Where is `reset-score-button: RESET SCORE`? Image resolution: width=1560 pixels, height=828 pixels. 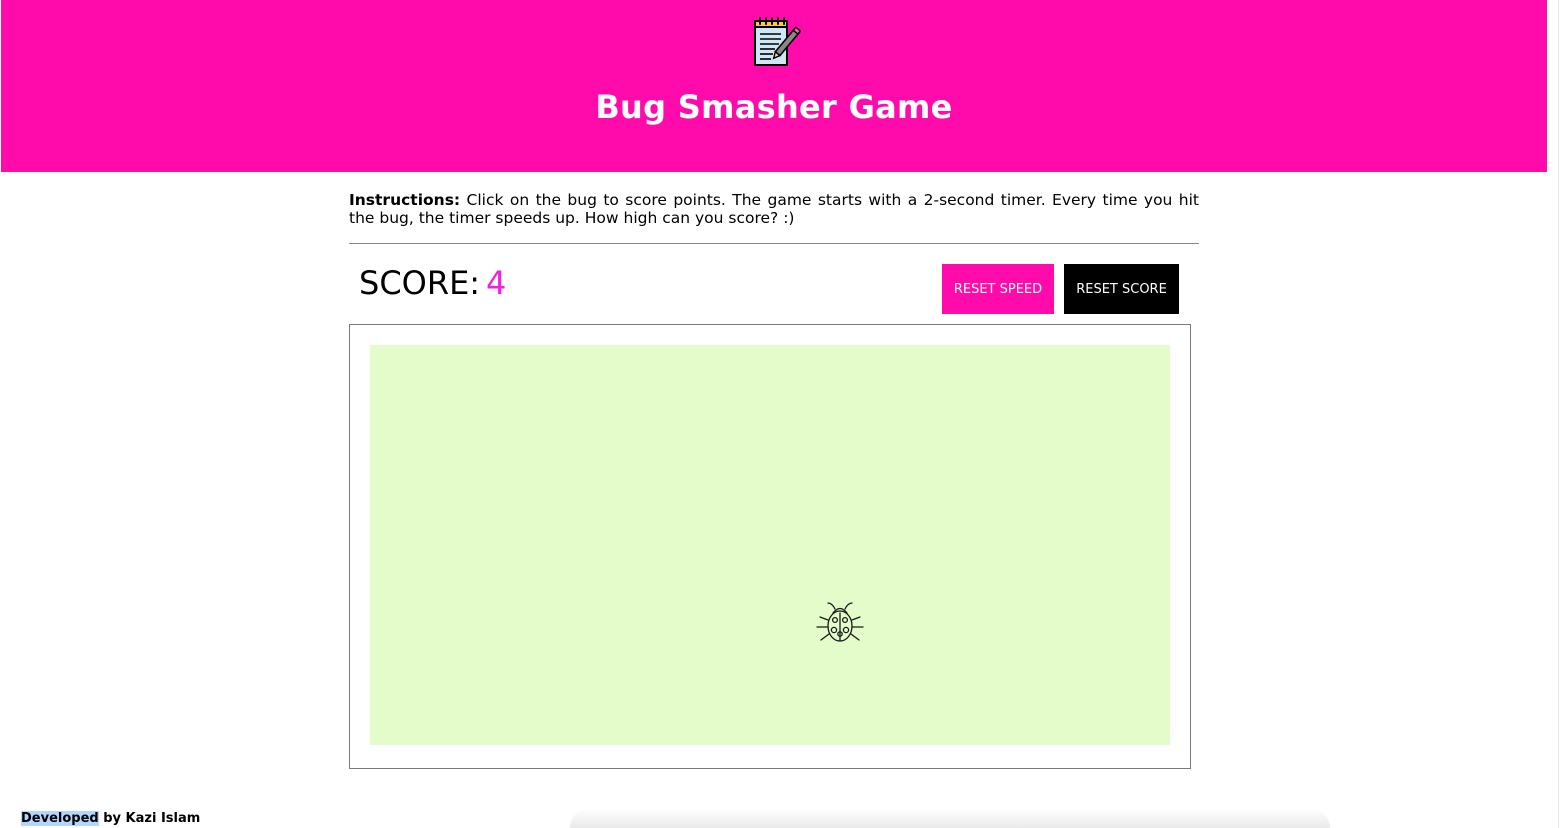
reset-score-button: RESET SCORE is located at coordinates (1121, 289).